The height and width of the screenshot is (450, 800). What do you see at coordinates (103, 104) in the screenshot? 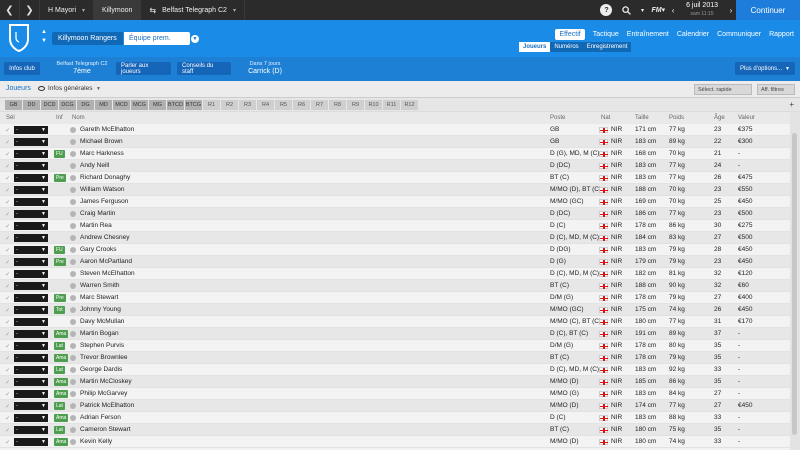
I see `position-filter-md: MD` at bounding box center [103, 104].